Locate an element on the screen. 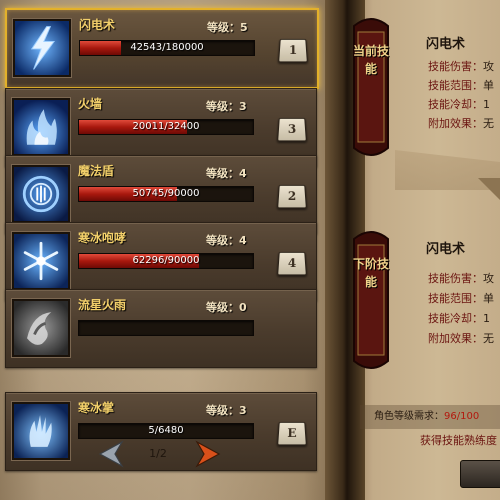 The width and height of the screenshot is (500, 500). next-skill-banner-text: 下阶技能 is located at coordinates (370, 273).